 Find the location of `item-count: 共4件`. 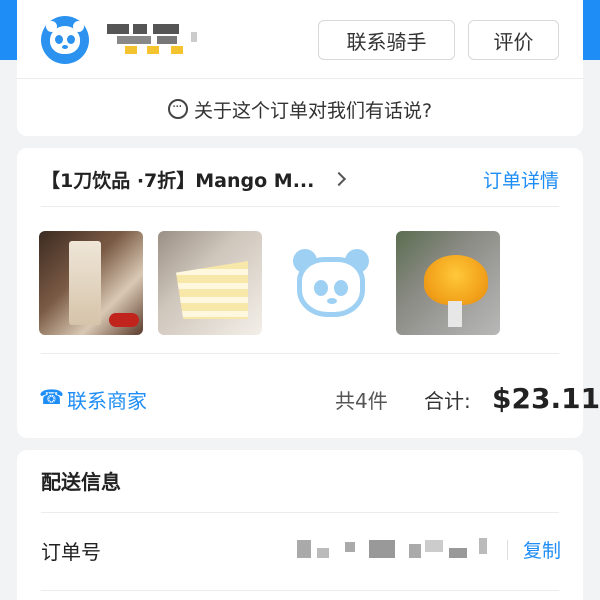

item-count: 共4件 is located at coordinates (361, 400).